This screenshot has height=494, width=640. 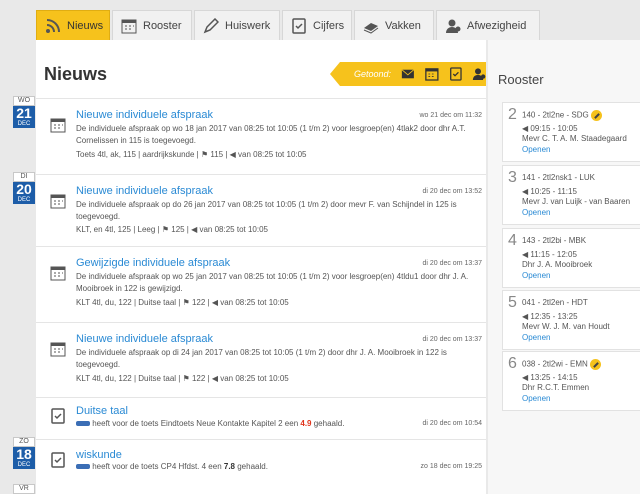 What do you see at coordinates (306, 423) in the screenshot?
I see `grade-value: 4.9` at bounding box center [306, 423].